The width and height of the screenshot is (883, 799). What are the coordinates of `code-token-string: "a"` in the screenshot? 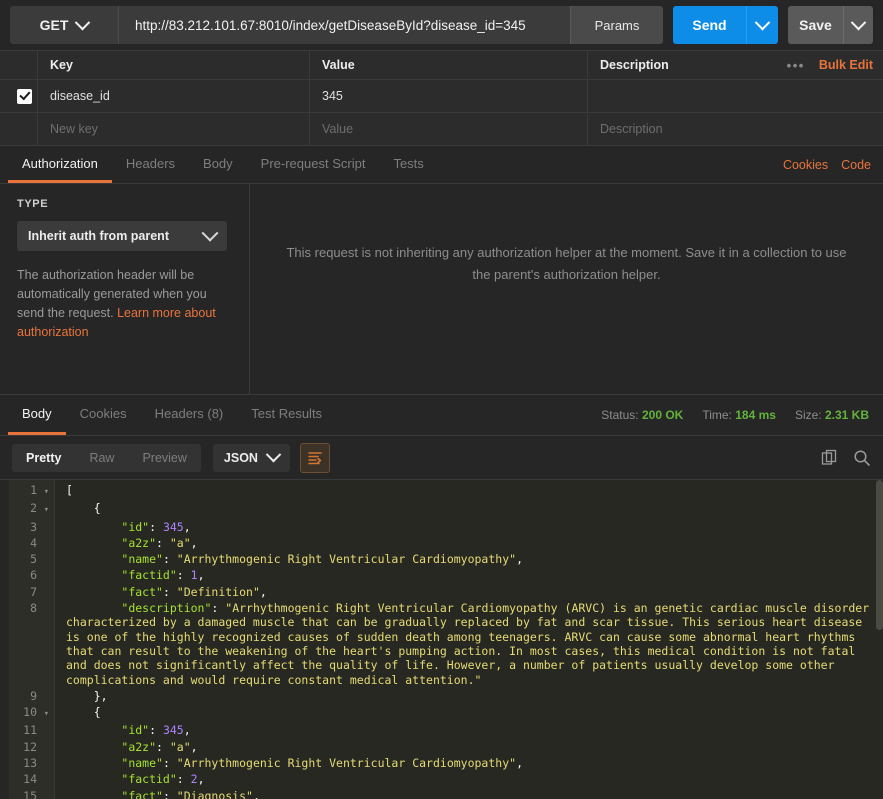 It's located at (180, 746).